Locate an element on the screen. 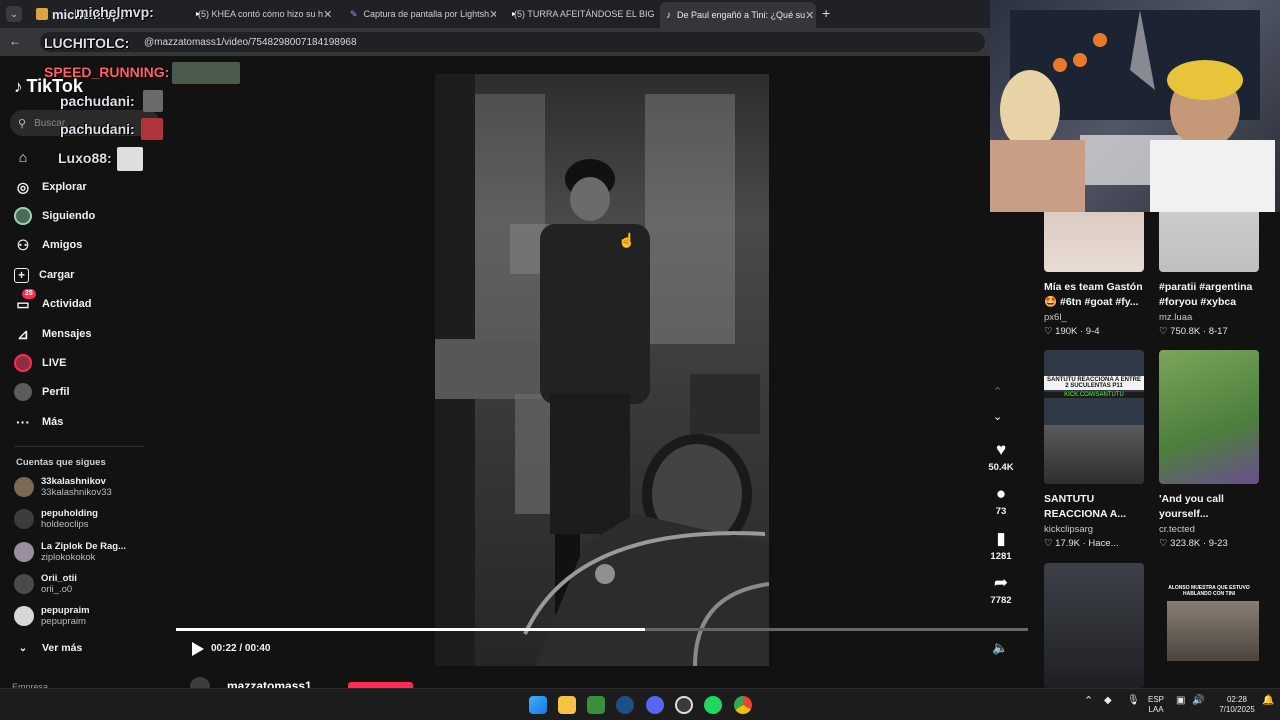 The image size is (1280, 720). tiktok-favicon-icon: ♪ is located at coordinates (668, 15).